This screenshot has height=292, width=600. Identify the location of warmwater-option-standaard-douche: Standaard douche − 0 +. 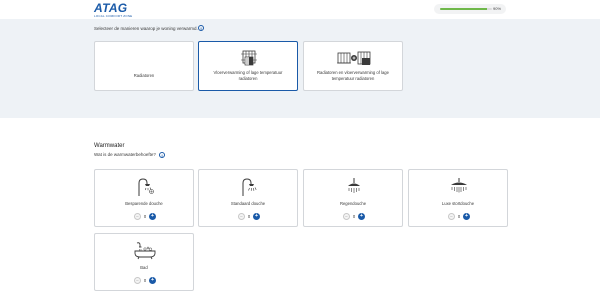
(248, 198).